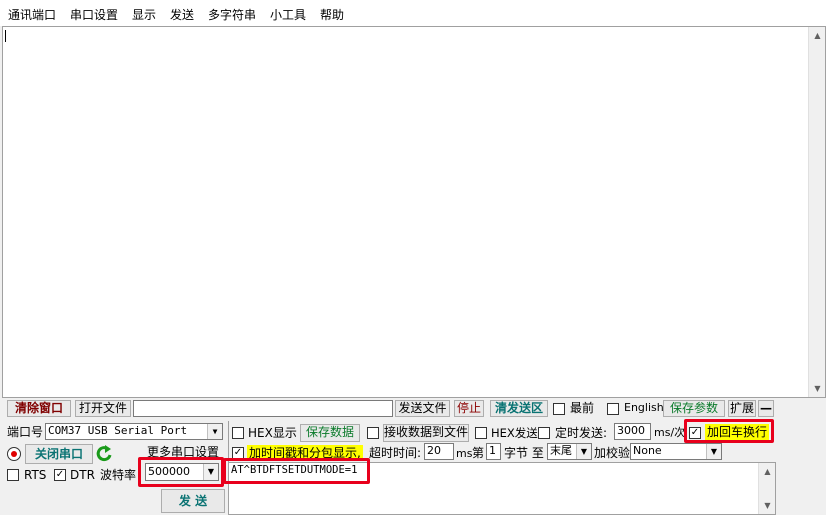 The height and width of the screenshot is (515, 826). What do you see at coordinates (670, 432) in the screenshot?
I see `interval-unit: ms/次` at bounding box center [670, 432].